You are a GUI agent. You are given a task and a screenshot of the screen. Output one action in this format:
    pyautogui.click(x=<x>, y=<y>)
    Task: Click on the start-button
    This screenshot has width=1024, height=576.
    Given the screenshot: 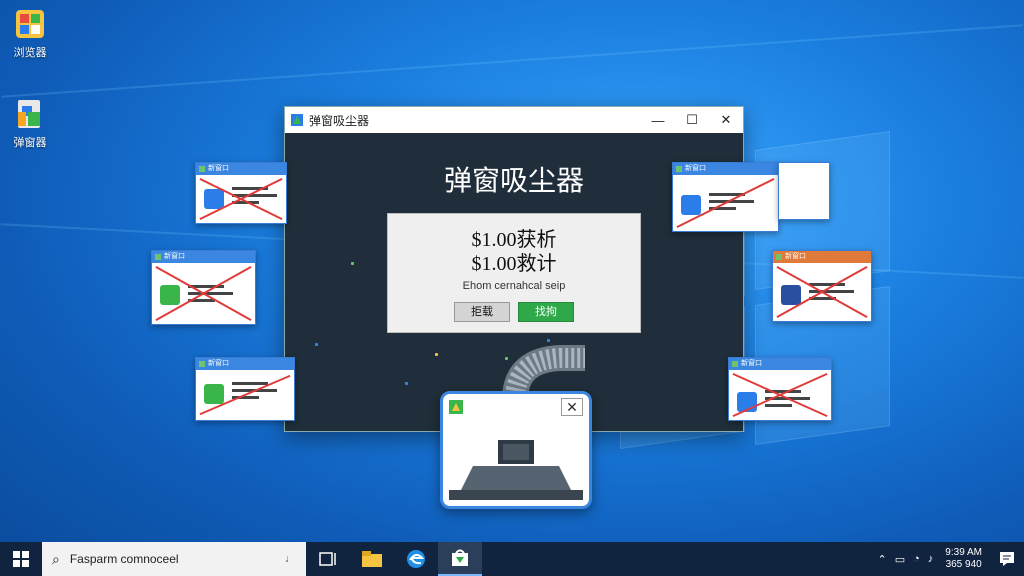 What is the action you would take?
    pyautogui.click(x=21, y=559)
    